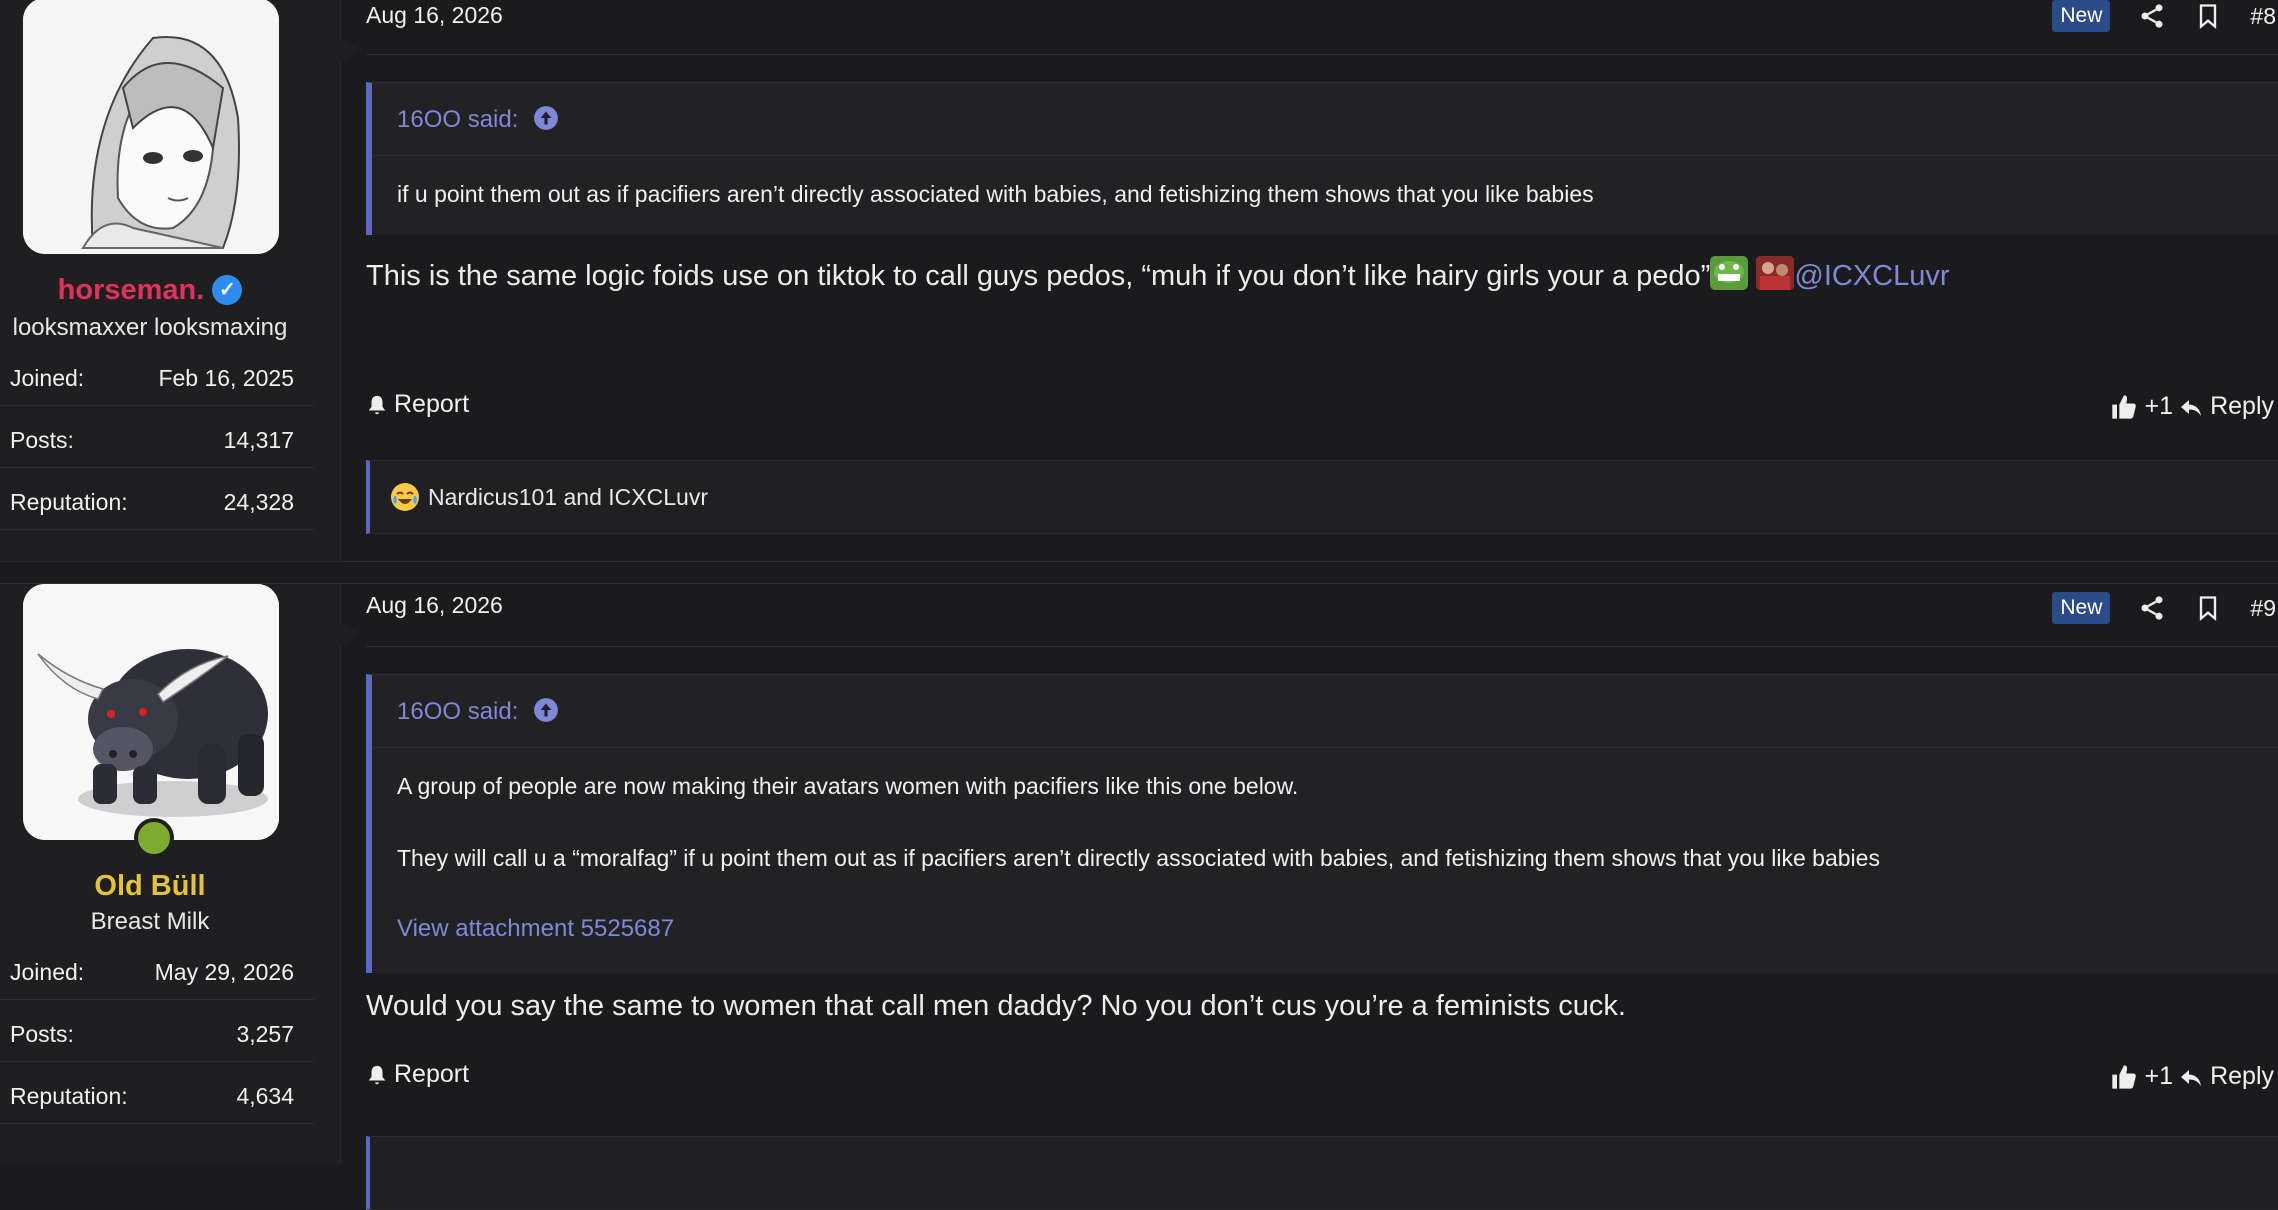 This screenshot has height=1210, width=2278. Describe the element at coordinates (1775, 273) in the screenshot. I see `photo-emoji-icon` at that location.